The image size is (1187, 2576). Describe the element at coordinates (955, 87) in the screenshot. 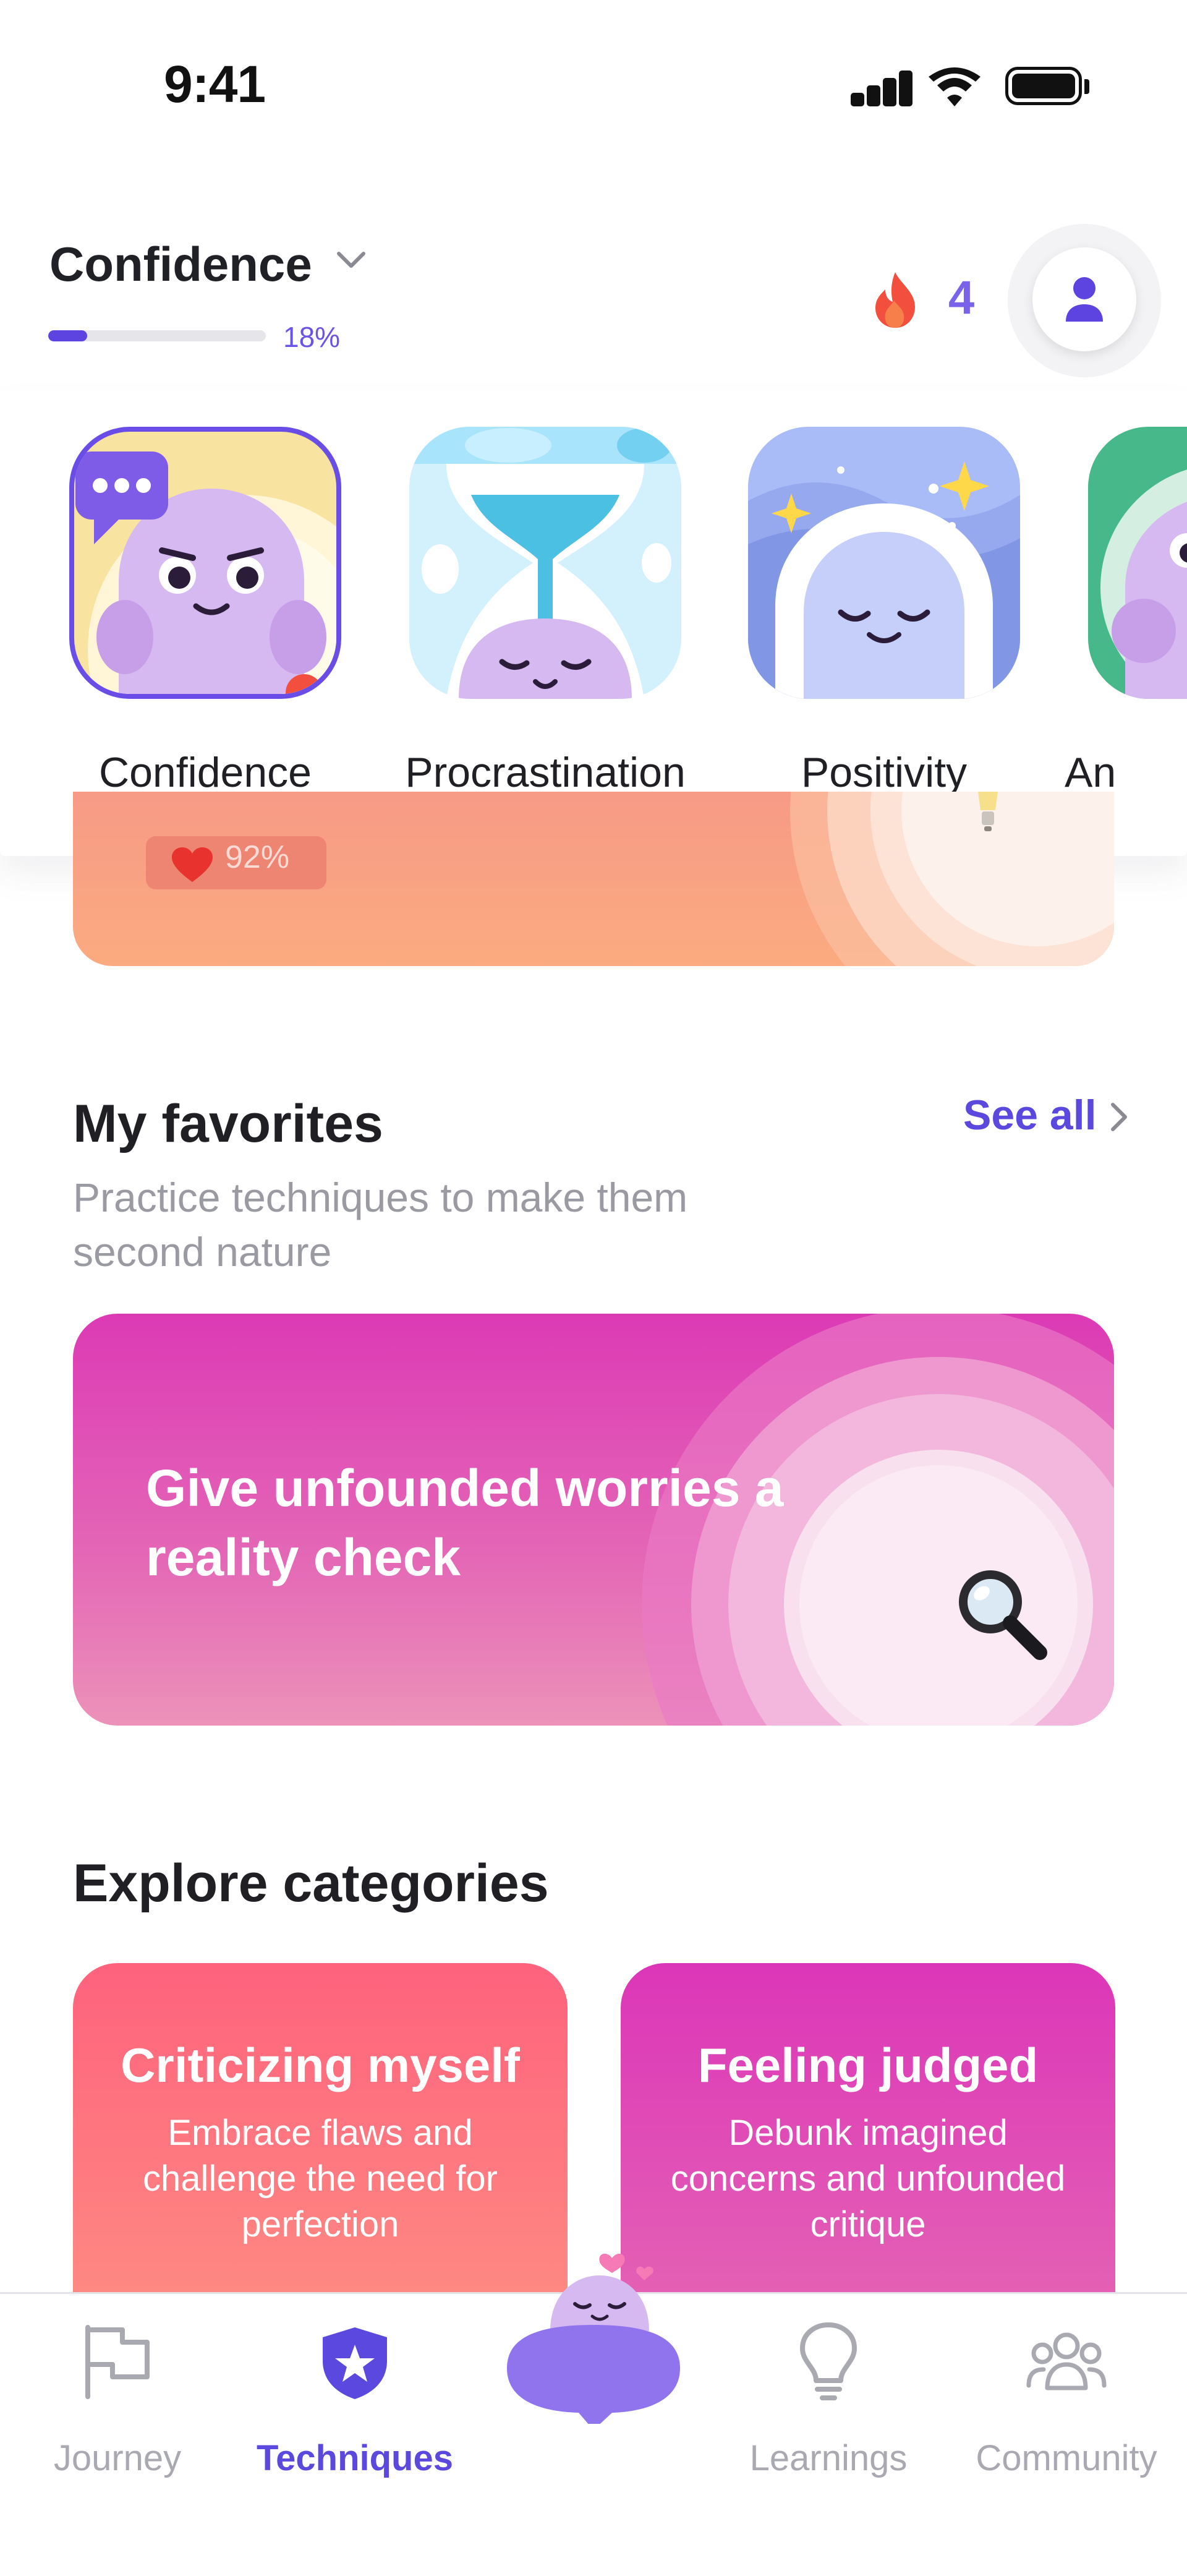

I see `wifi-icon` at that location.